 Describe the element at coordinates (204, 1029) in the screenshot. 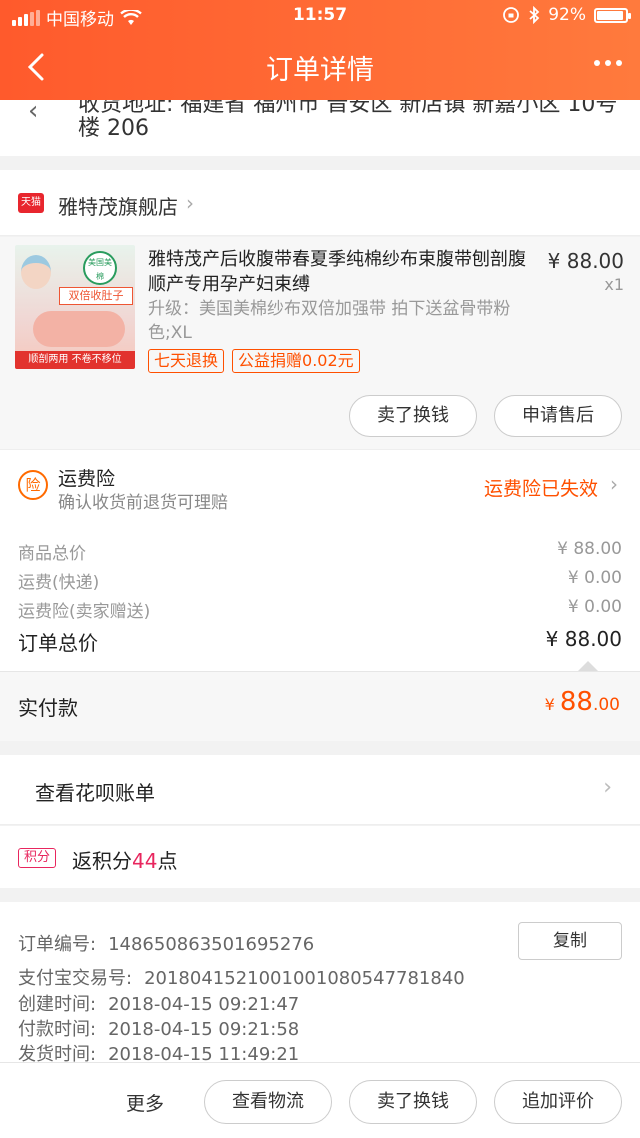

I see `paid-time: 2018-04-15 09:21:58` at that location.